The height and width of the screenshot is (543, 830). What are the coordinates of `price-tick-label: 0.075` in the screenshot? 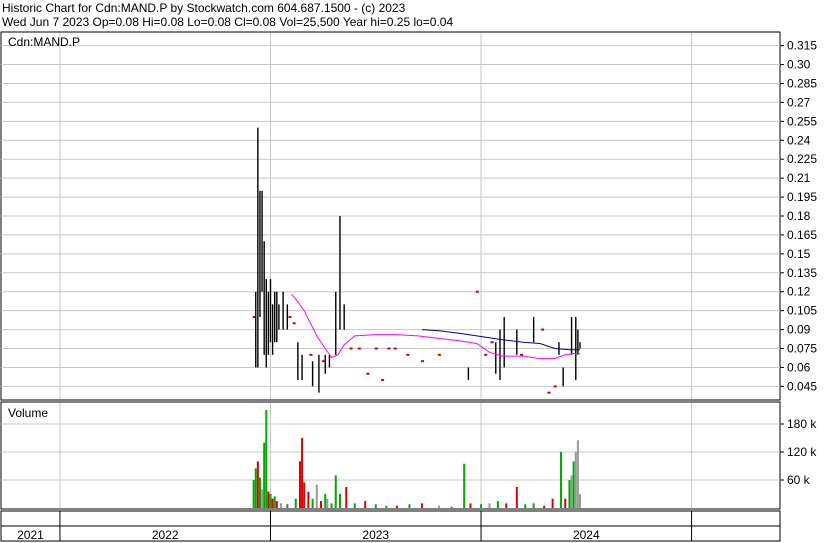 It's located at (802, 349).